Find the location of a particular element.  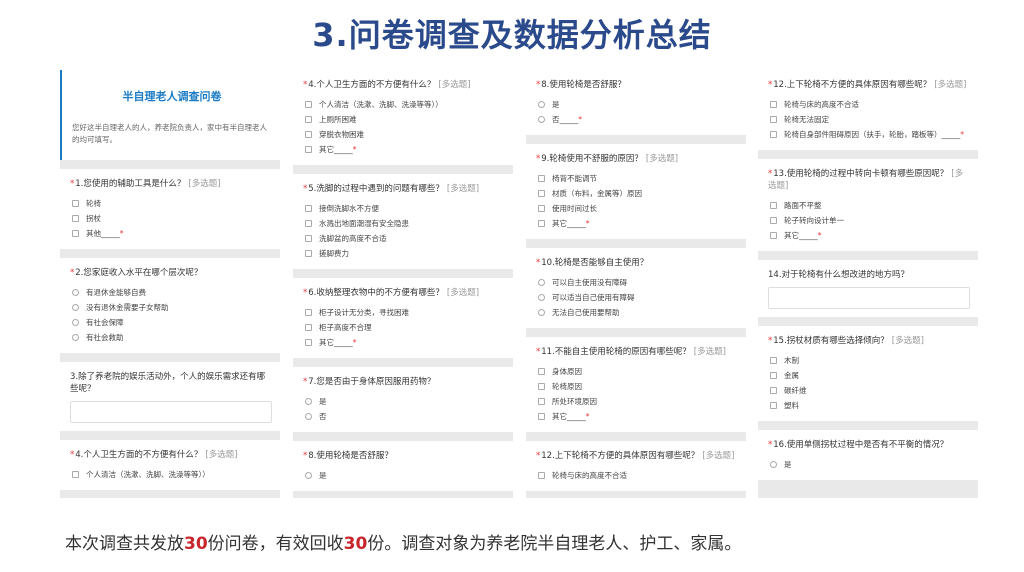

option-item: 接倒洗脚水不方便 is located at coordinates (404, 208).